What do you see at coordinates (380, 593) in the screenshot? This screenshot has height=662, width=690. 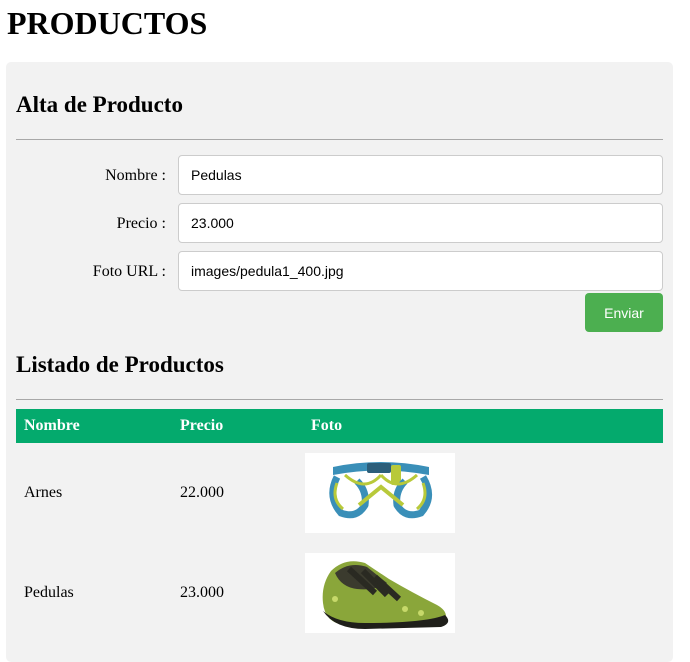 I see `climbing-shoe-image` at bounding box center [380, 593].